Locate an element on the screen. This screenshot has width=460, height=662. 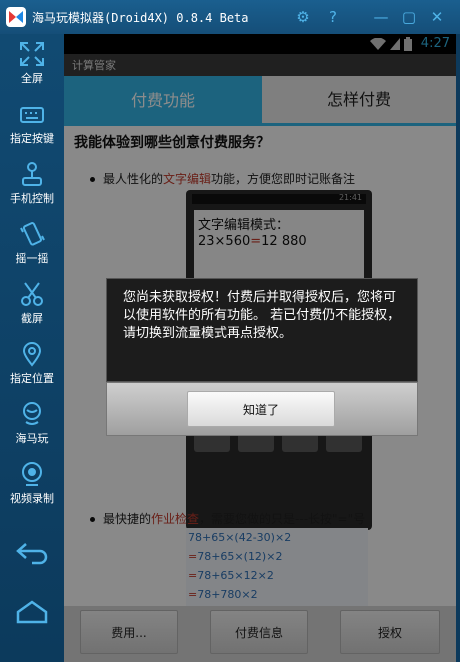
sidebar-item-label: 海马玩 is located at coordinates (32, 438).